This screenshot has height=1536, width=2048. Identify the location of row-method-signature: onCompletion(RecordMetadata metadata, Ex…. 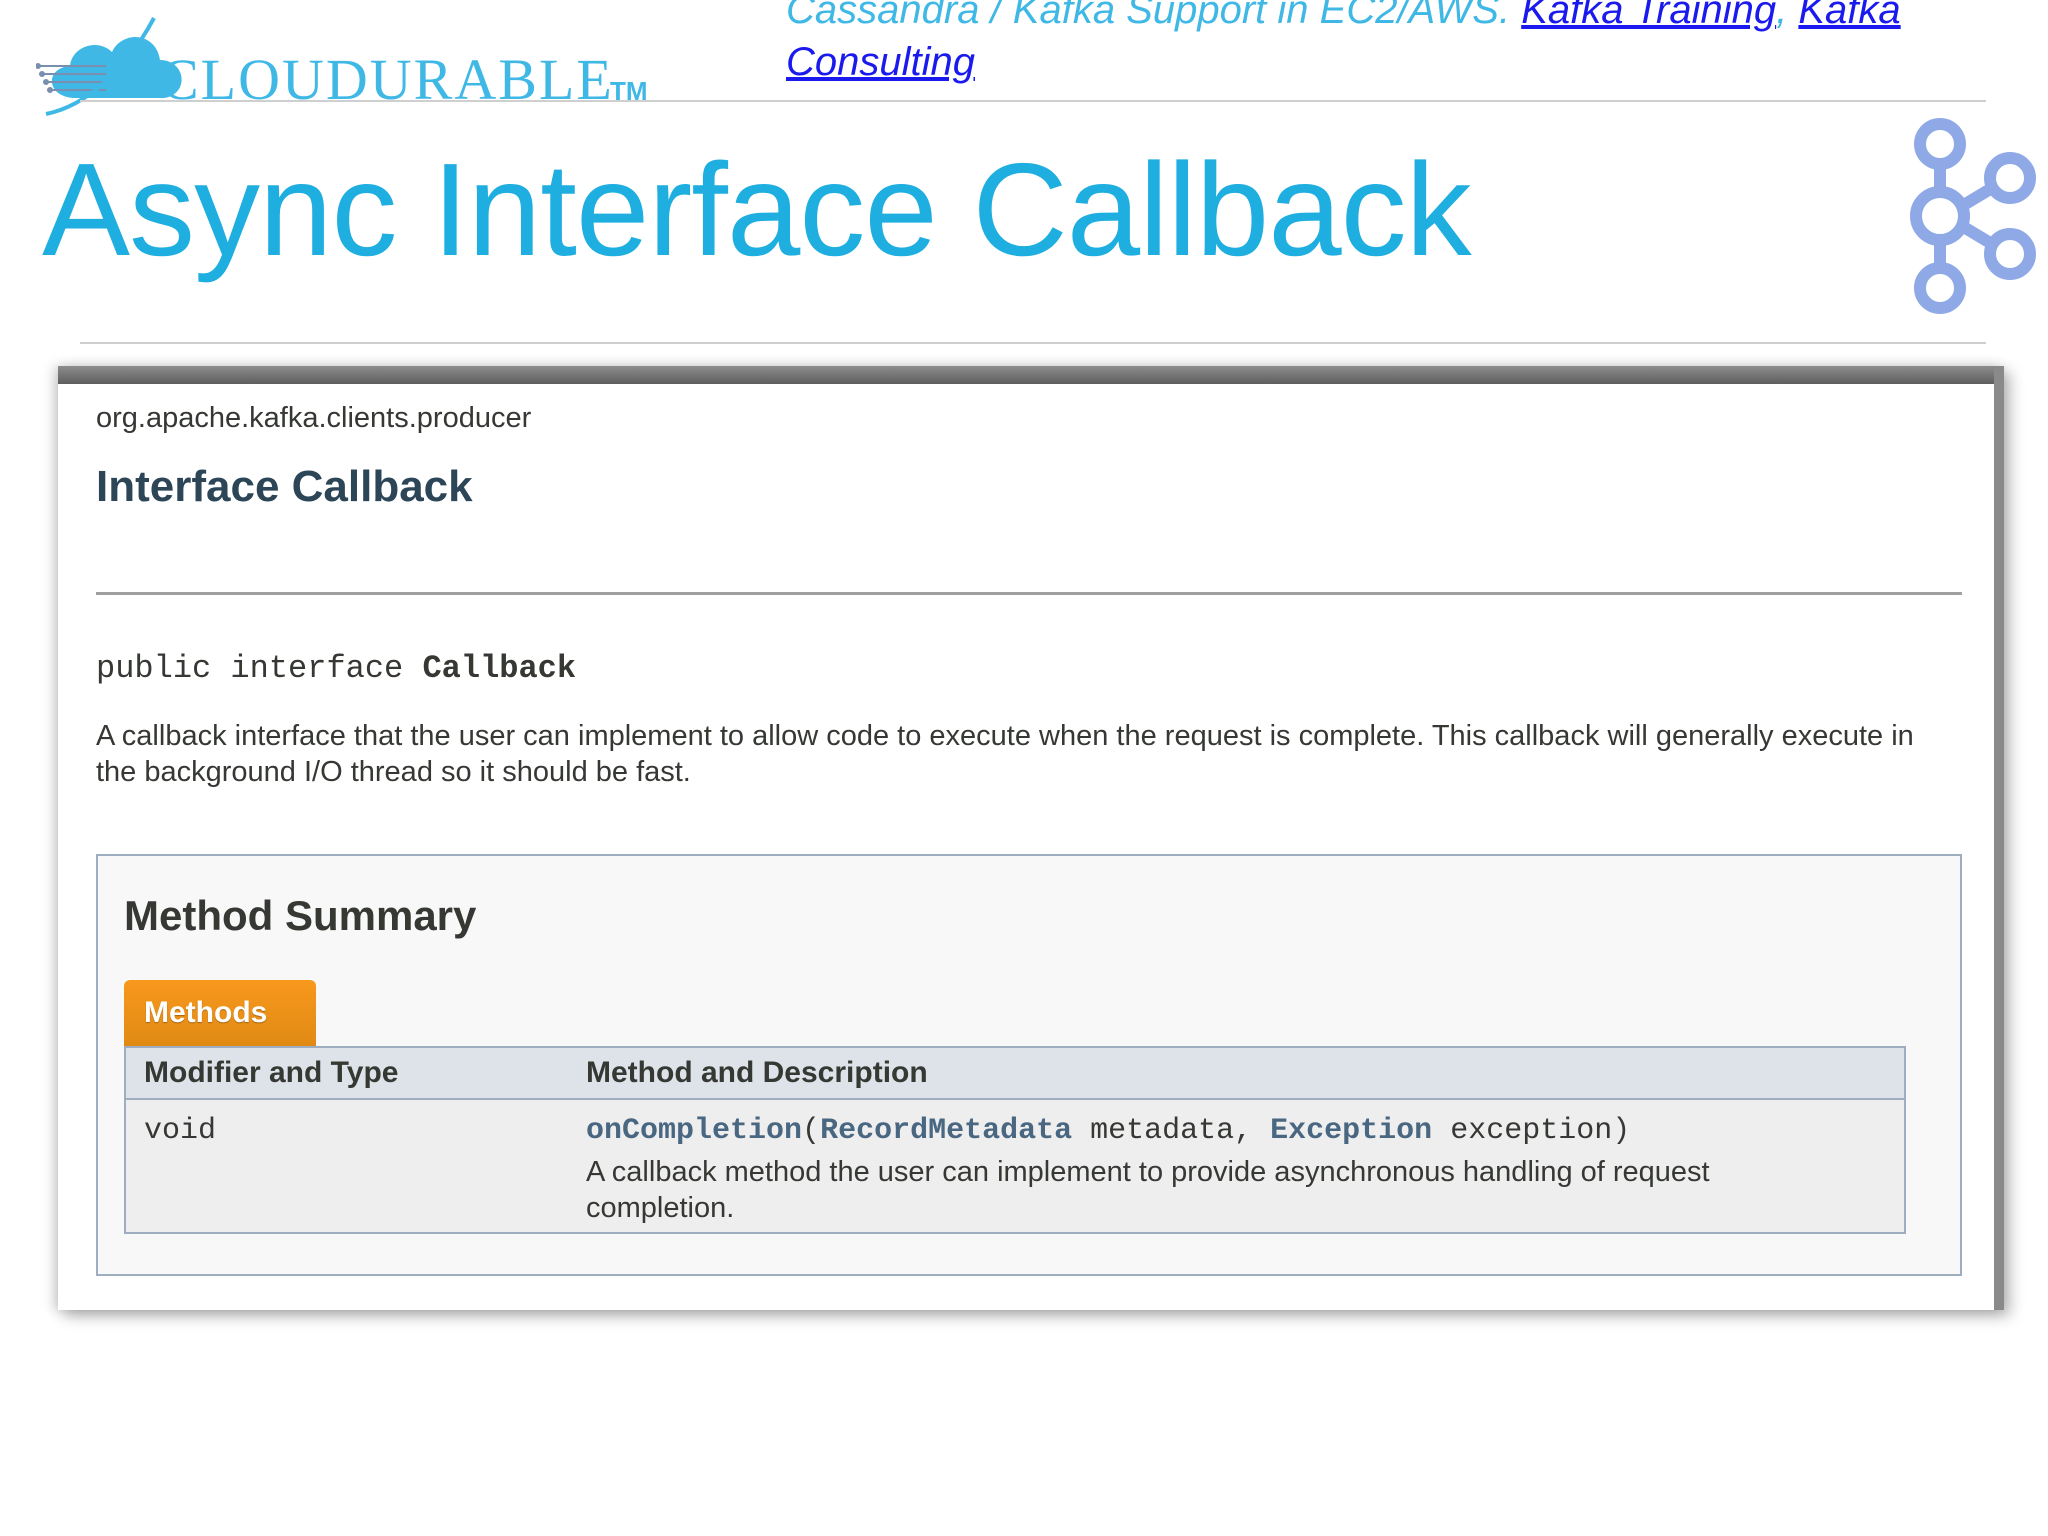
(1108, 1131).